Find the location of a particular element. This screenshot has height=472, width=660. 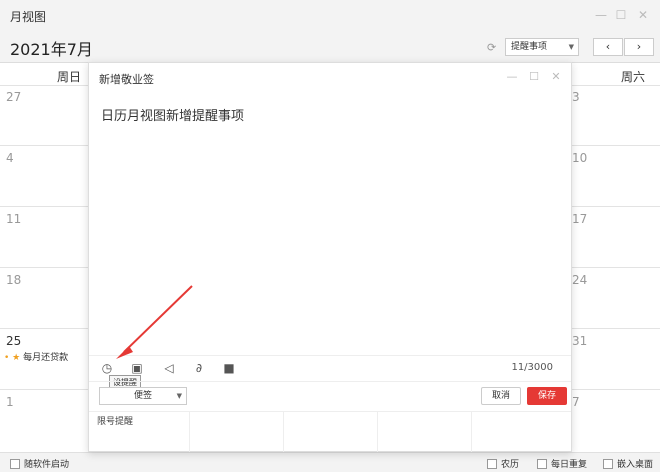

daily-repeat-checkbox: 每日重复 is located at coordinates (562, 463).